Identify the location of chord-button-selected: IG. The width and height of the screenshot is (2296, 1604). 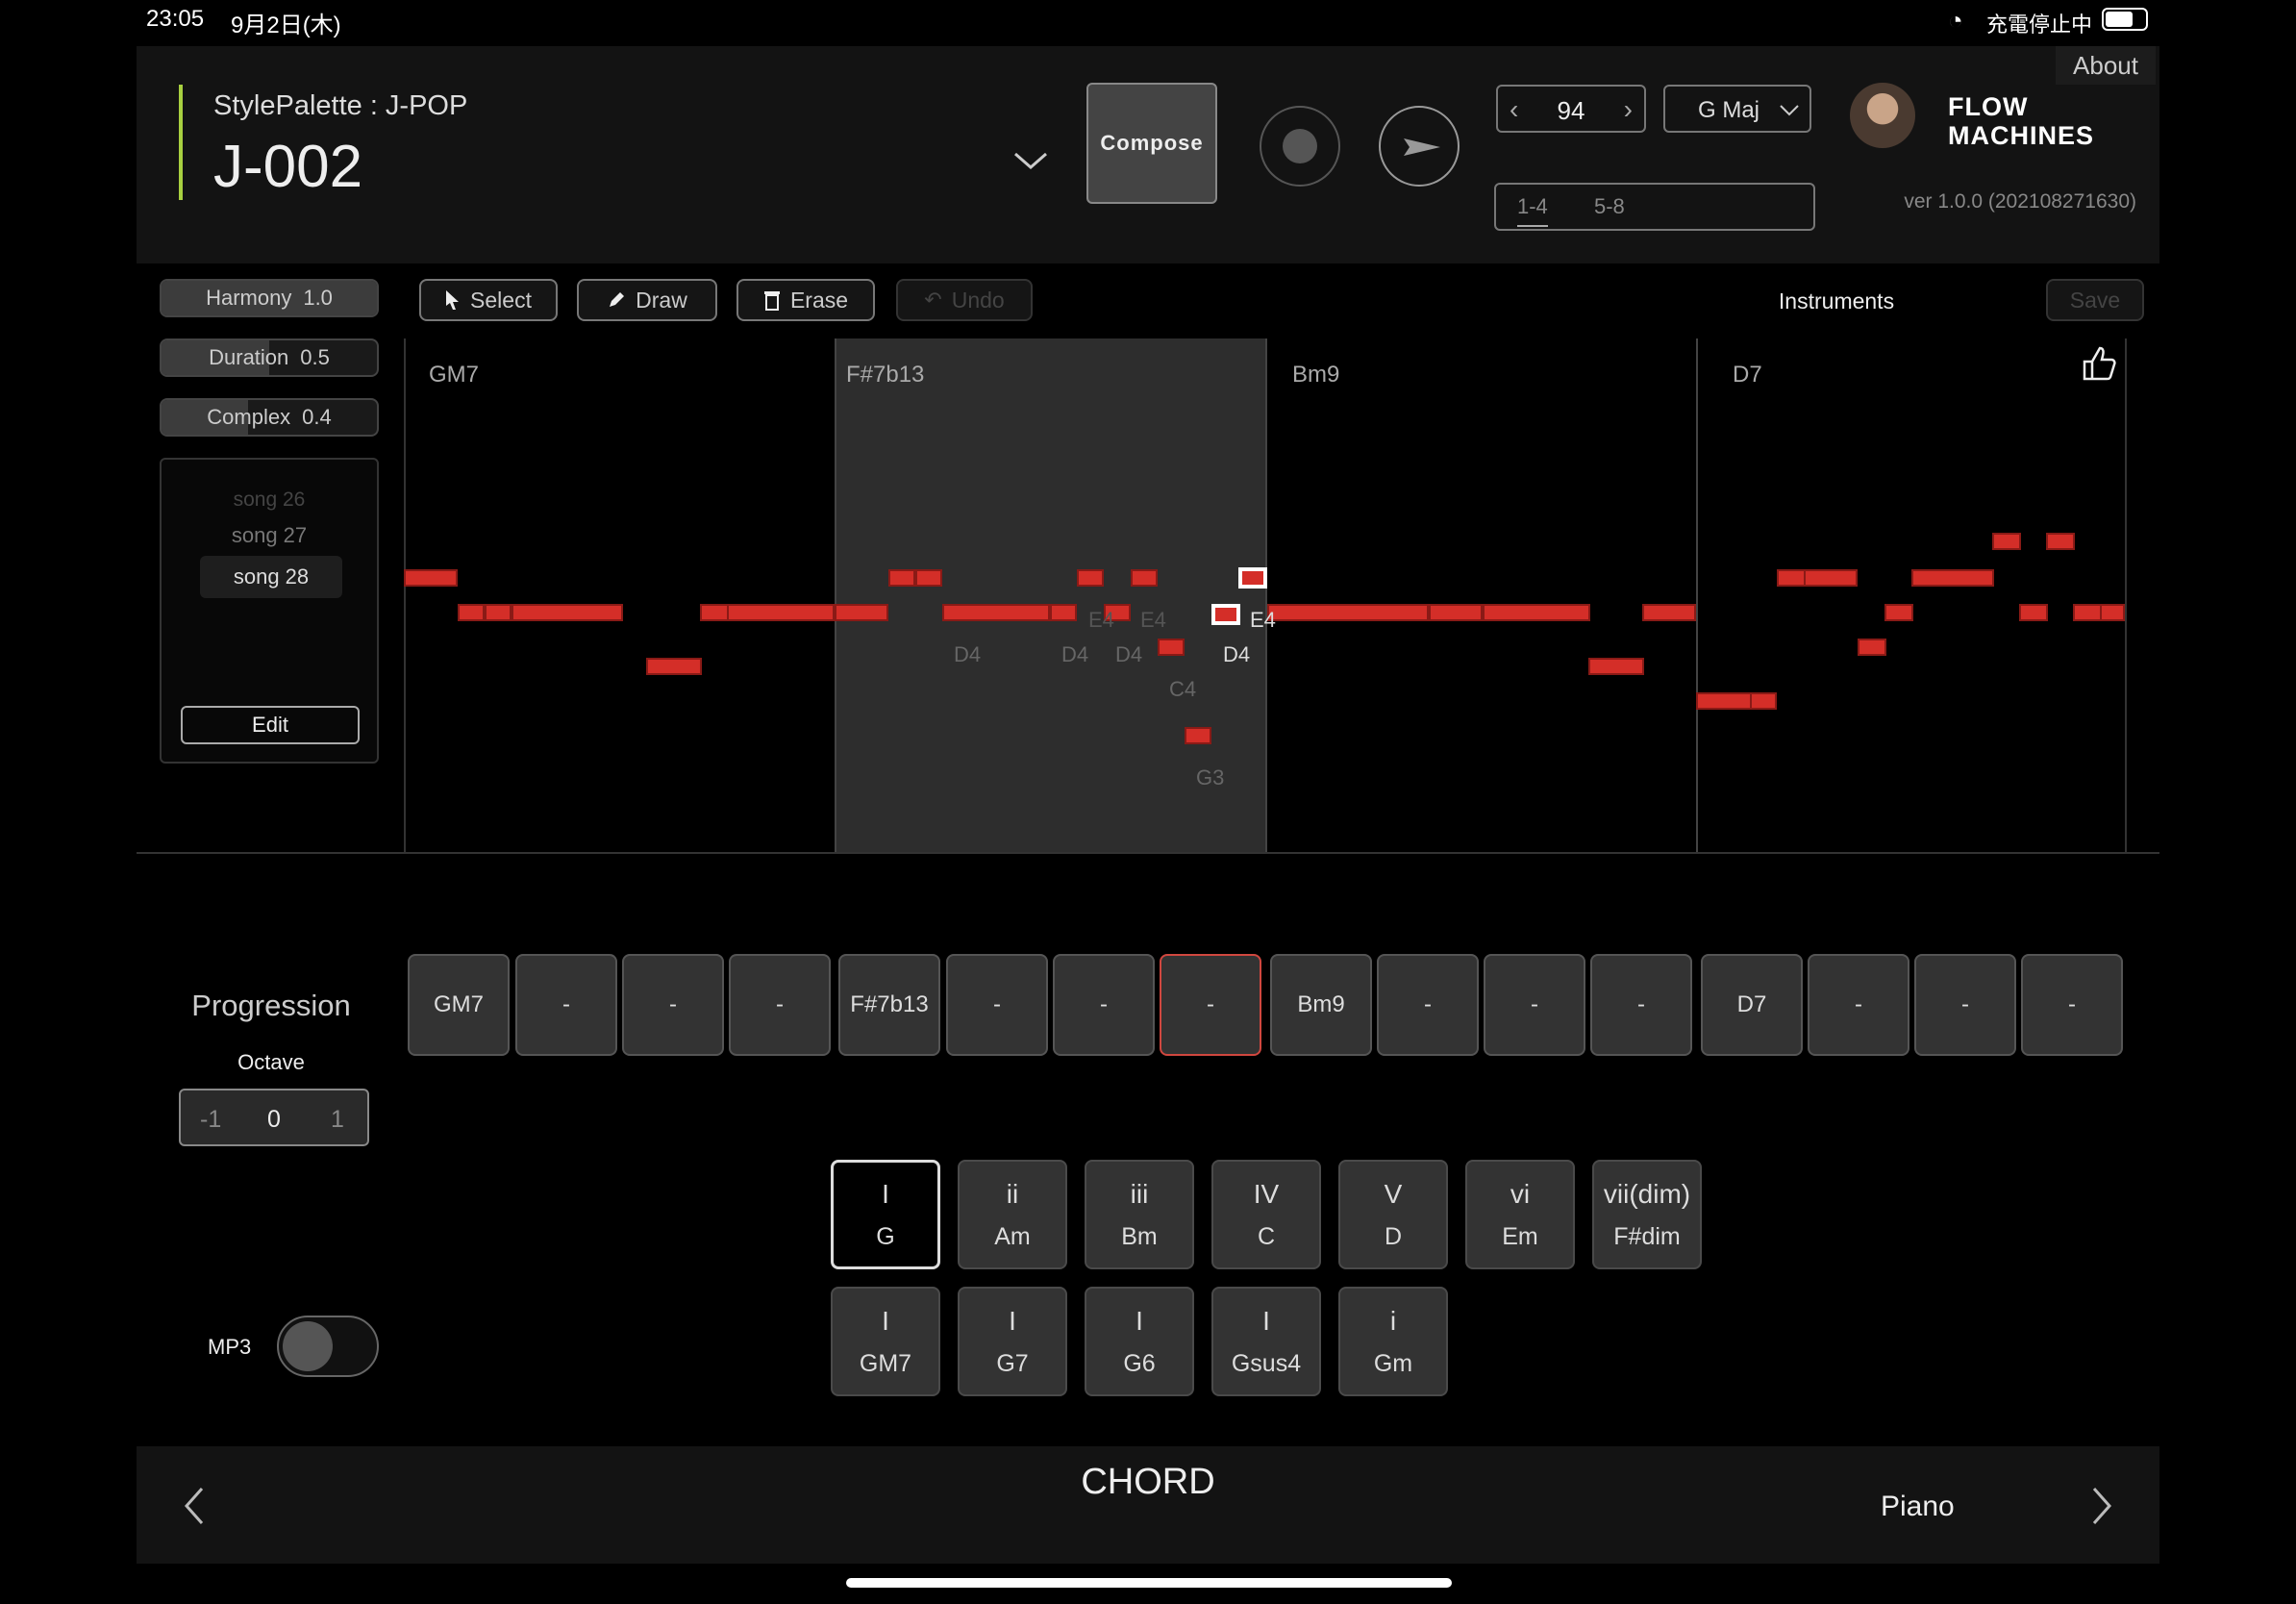
(885, 1214).